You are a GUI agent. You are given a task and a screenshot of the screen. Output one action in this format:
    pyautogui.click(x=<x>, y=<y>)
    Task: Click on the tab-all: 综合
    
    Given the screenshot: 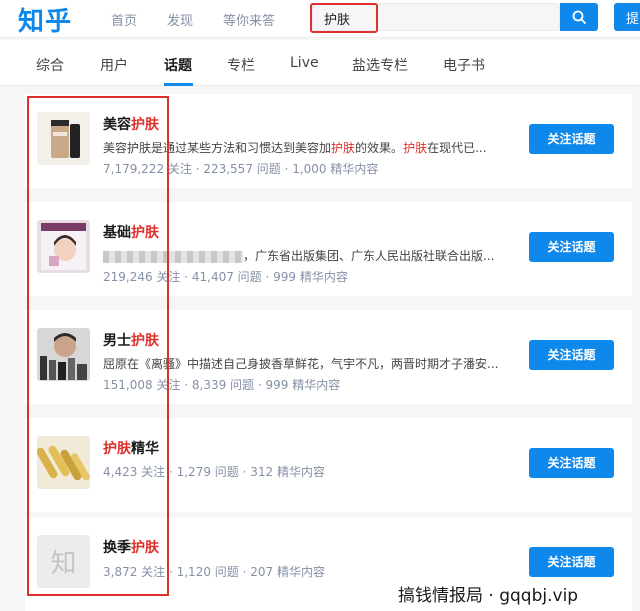 What is the action you would take?
    pyautogui.click(x=50, y=65)
    